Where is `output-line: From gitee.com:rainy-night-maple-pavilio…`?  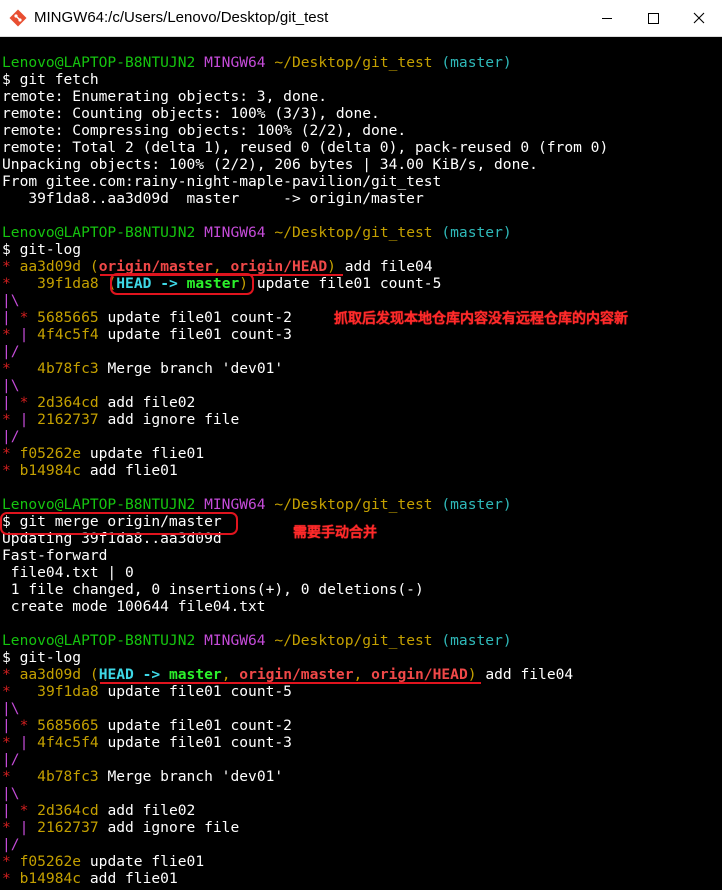
output-line: From gitee.com:rainy-night-maple-pavilio… is located at coordinates (222, 181).